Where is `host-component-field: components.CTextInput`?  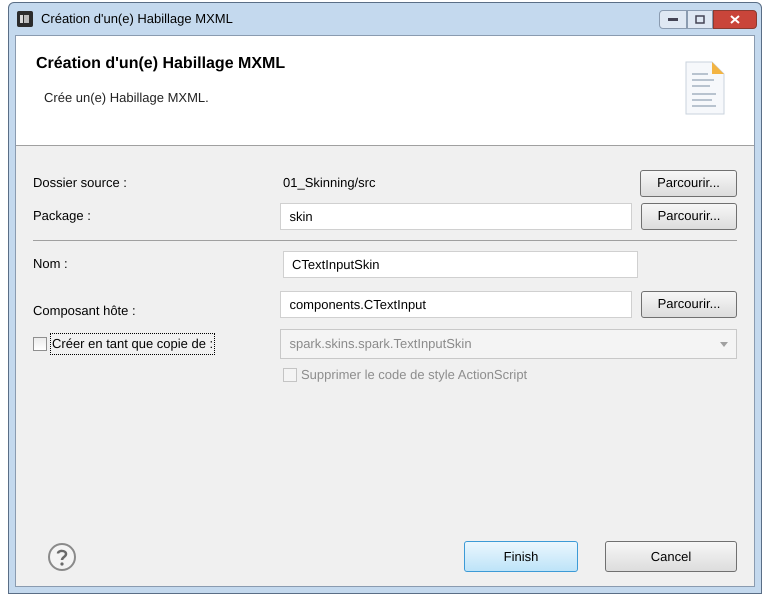 host-component-field: components.CTextInput is located at coordinates (456, 304).